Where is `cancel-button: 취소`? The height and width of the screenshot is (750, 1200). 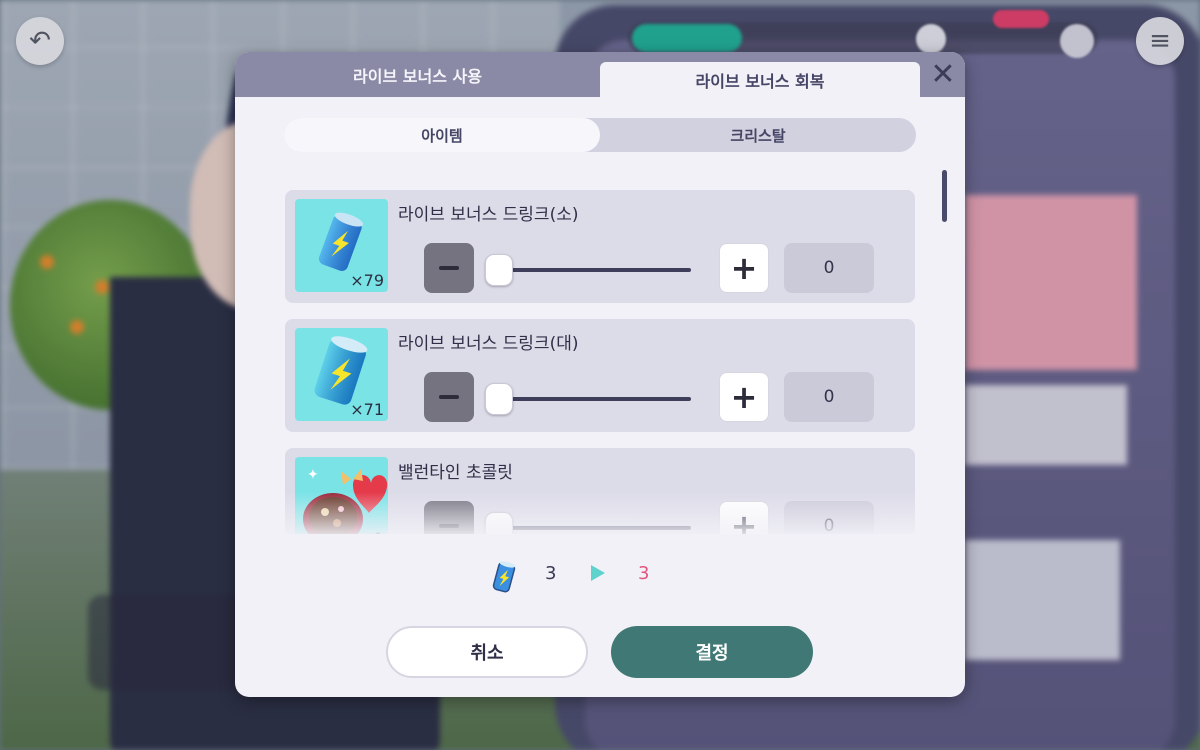
cancel-button: 취소 is located at coordinates (487, 652).